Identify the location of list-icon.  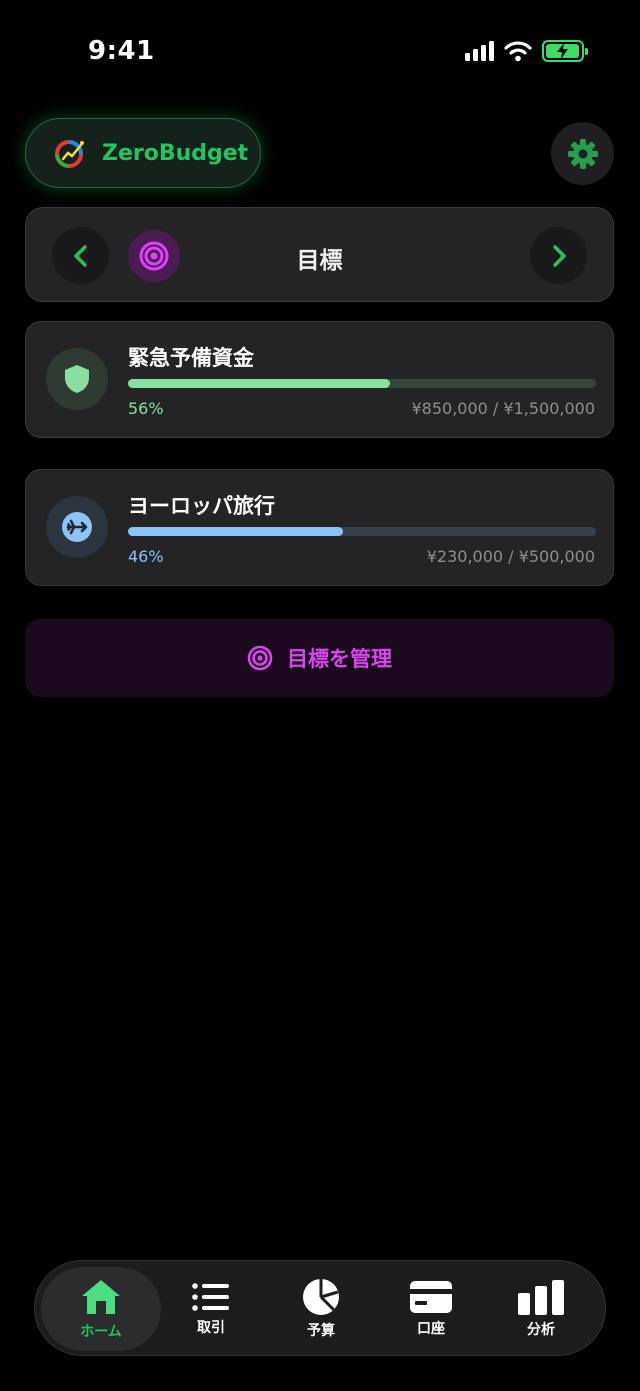
(210, 1297).